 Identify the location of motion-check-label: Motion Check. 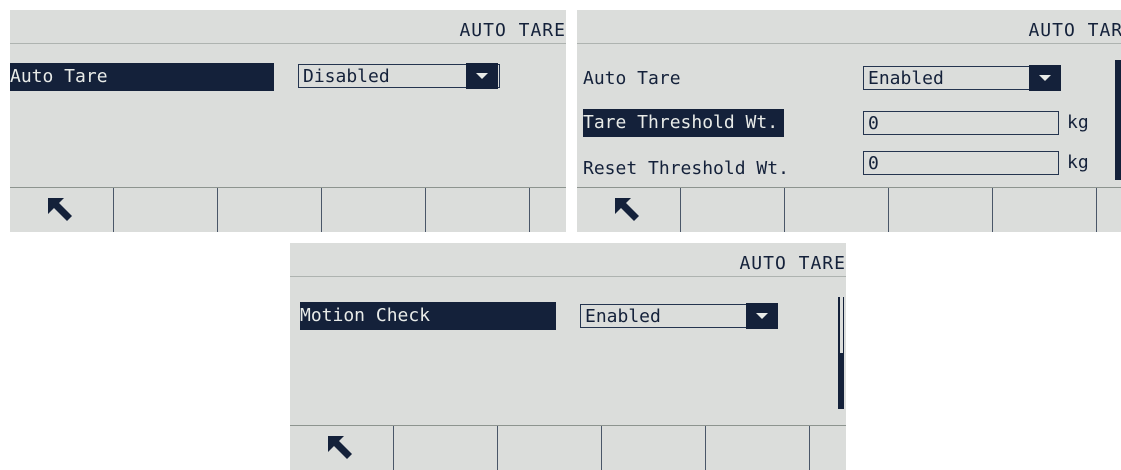
(428, 316).